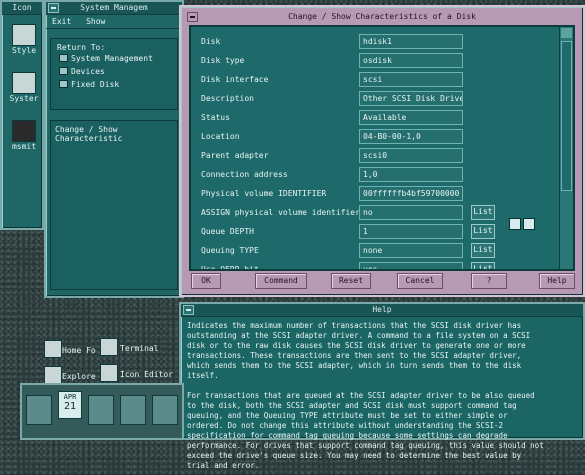 The width and height of the screenshot is (585, 475). Describe the element at coordinates (411, 193) in the screenshot. I see `attribute-value-field: 00ffffffb4bf59700000` at that location.